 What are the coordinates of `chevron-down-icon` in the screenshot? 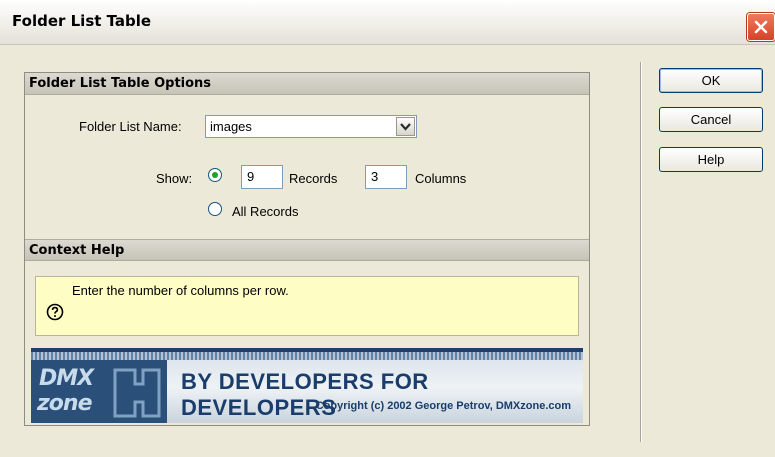 It's located at (405, 127).